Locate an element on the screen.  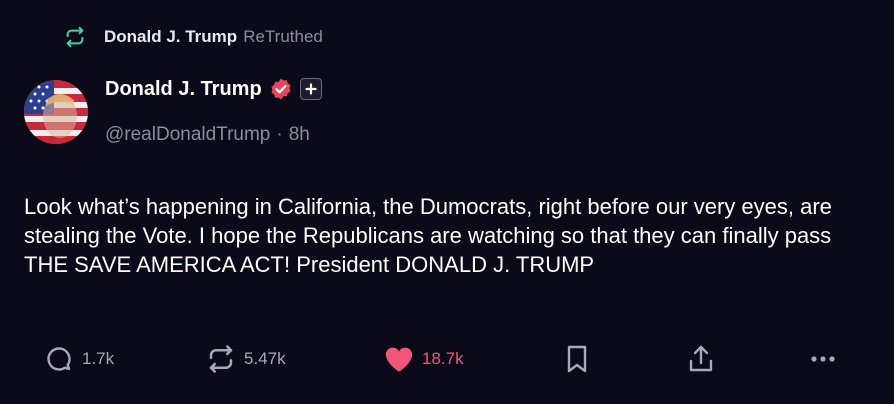
heart-icon is located at coordinates (399, 359).